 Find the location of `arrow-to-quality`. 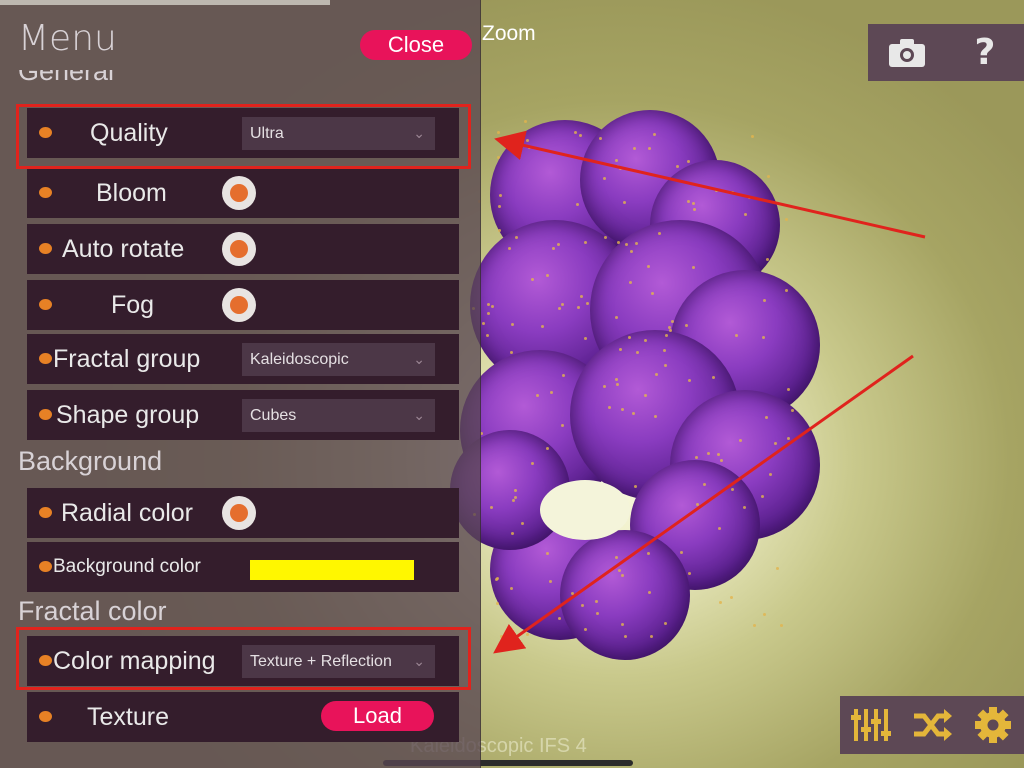

arrow-to-quality is located at coordinates (710, 184).